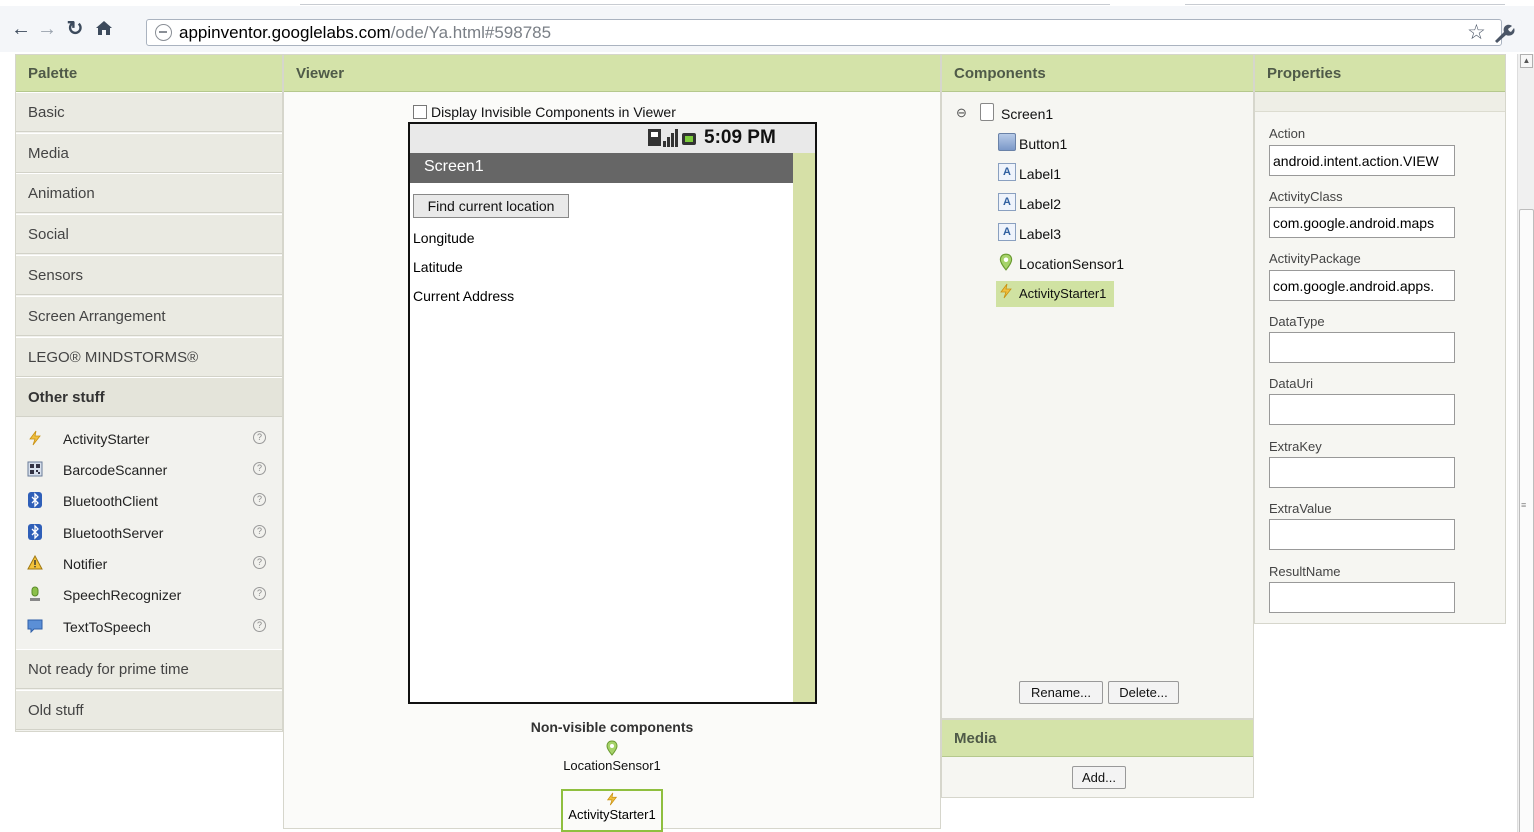 The width and height of the screenshot is (1534, 832). I want to click on screen-icon, so click(987, 112).